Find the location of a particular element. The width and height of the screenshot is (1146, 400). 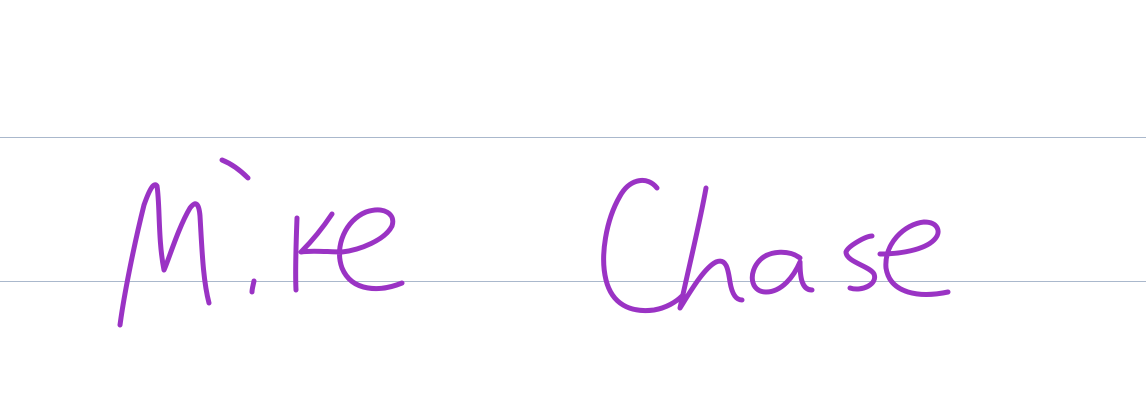

stroke-M is located at coordinates (164, 255).